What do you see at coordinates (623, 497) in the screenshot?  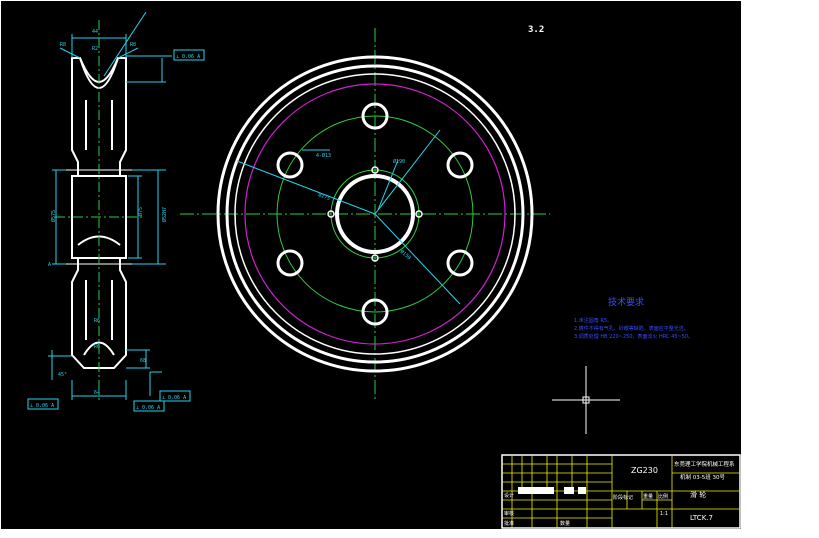 I see `tb-stage-label: 阶段标记` at bounding box center [623, 497].